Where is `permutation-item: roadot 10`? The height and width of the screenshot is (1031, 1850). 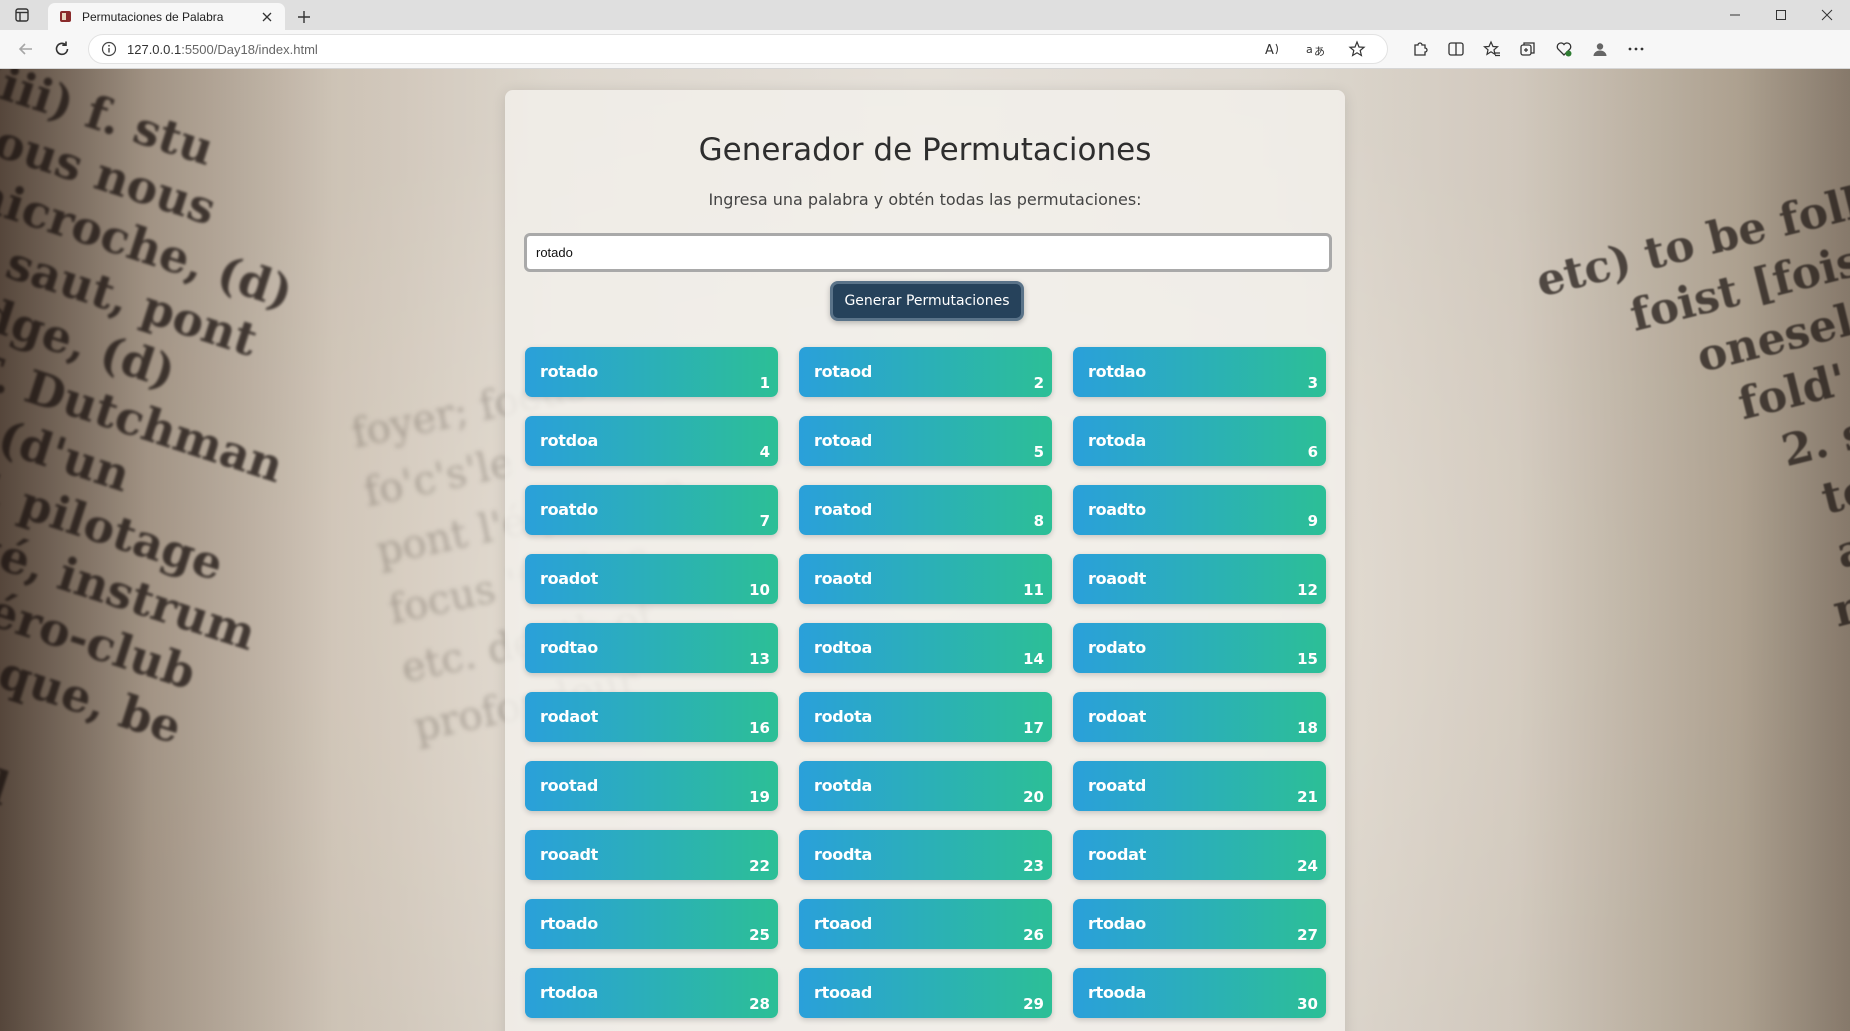
permutation-item: roadot 10 is located at coordinates (651, 579).